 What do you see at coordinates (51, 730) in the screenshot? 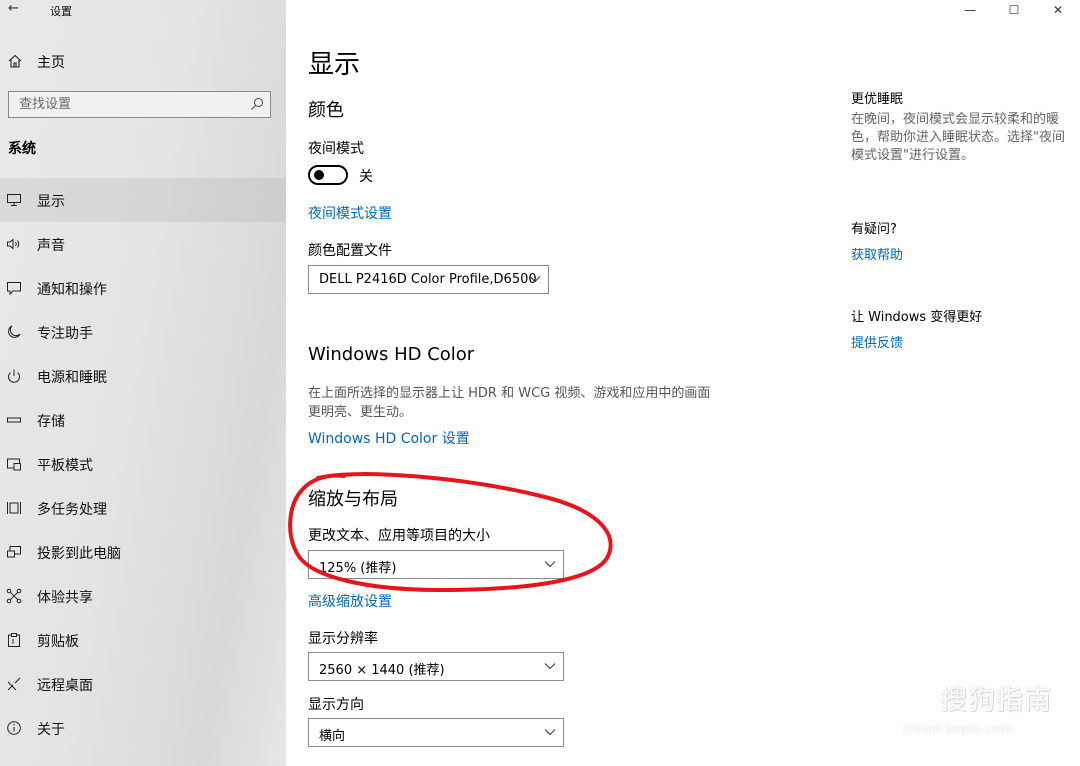
I see `sidebar-item-label: 关于` at bounding box center [51, 730].